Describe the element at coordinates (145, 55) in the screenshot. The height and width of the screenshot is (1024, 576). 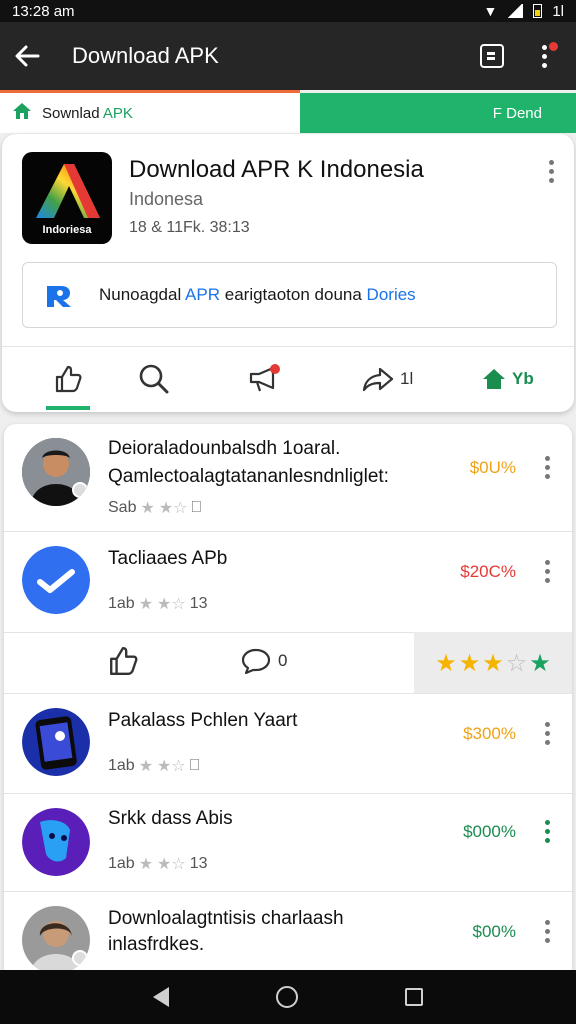
I see `app-bar-title: Download APK` at that location.